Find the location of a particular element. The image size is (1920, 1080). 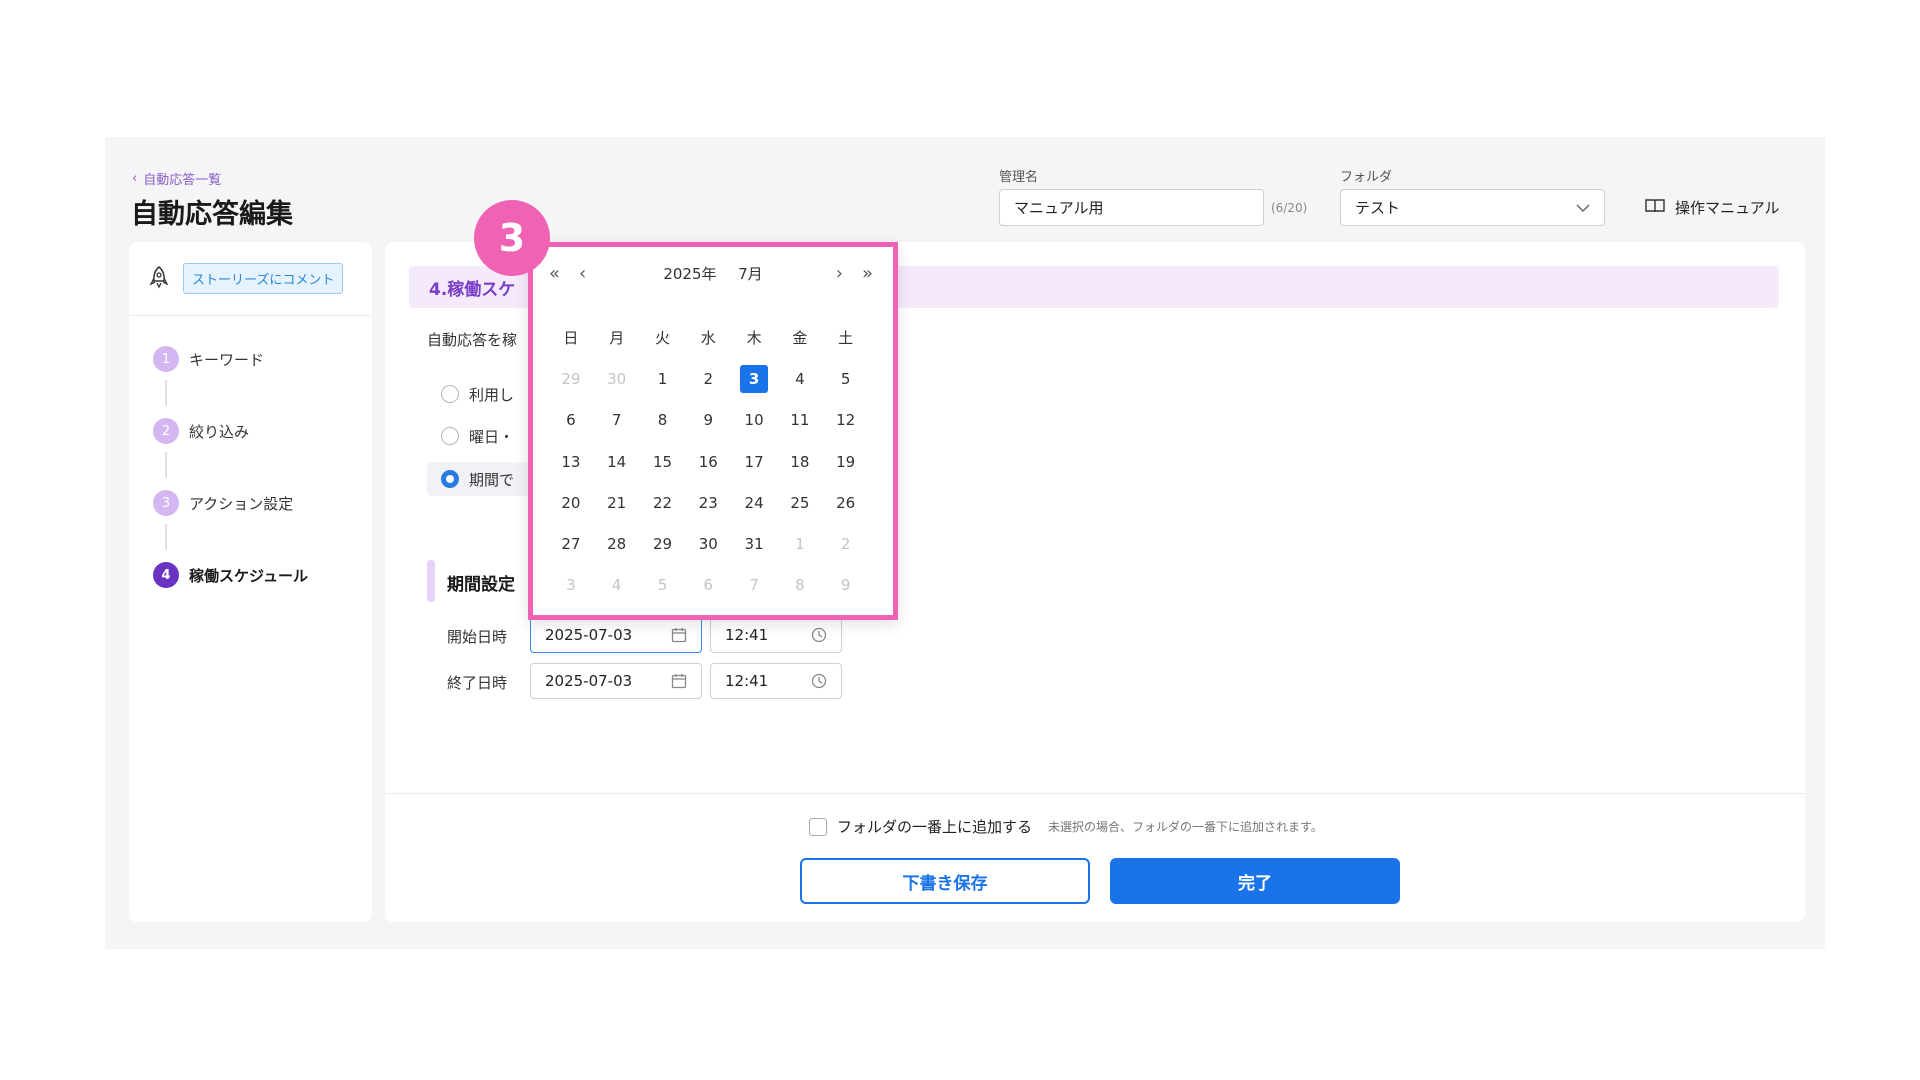

complete-button: 完了 is located at coordinates (1255, 881).